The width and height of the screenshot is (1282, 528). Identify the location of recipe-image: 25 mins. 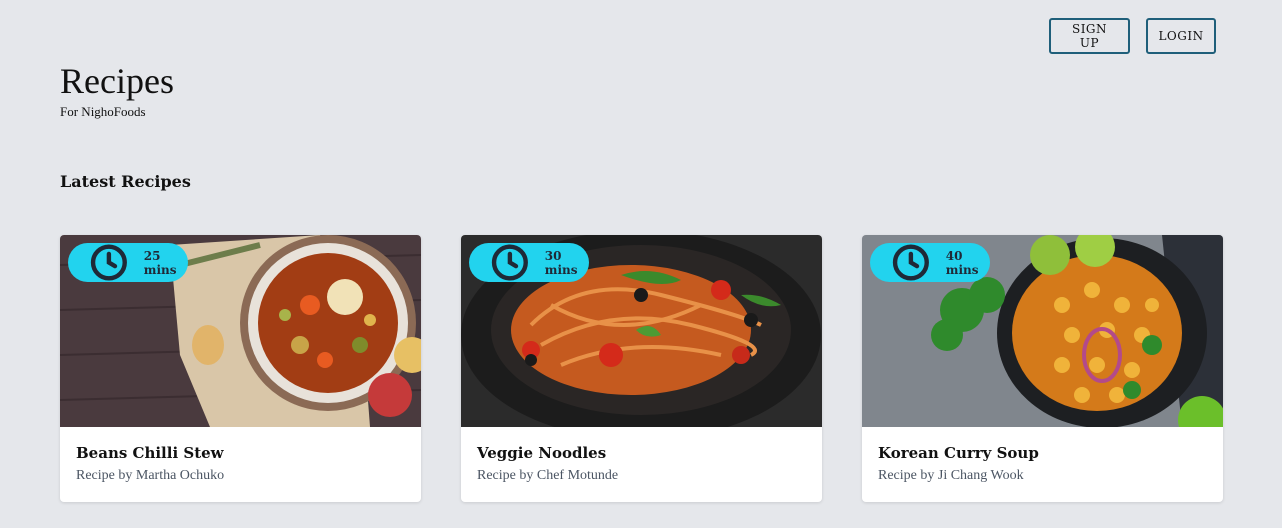
(240, 331).